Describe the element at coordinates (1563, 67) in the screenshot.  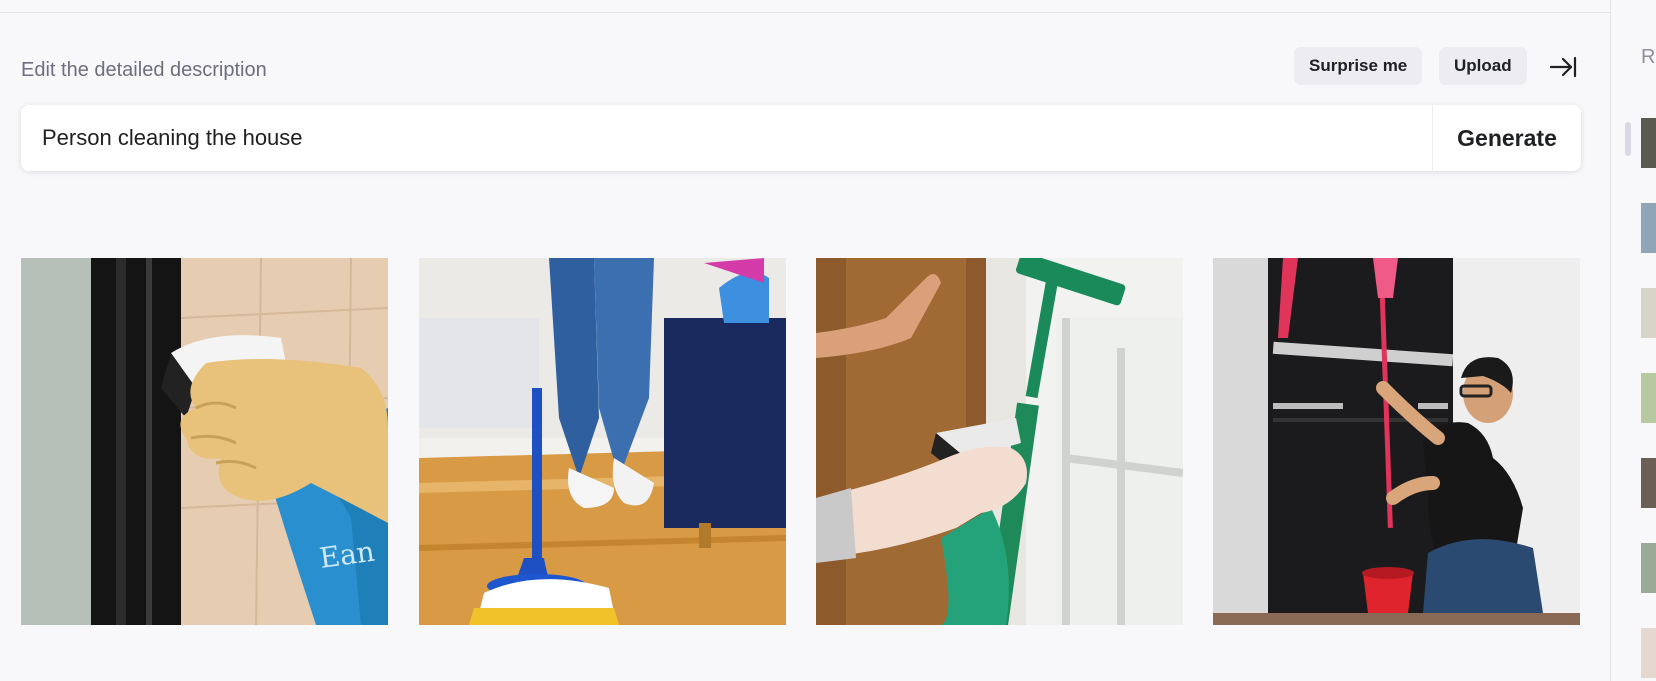
I see `arrow-right-to-line-icon` at that location.